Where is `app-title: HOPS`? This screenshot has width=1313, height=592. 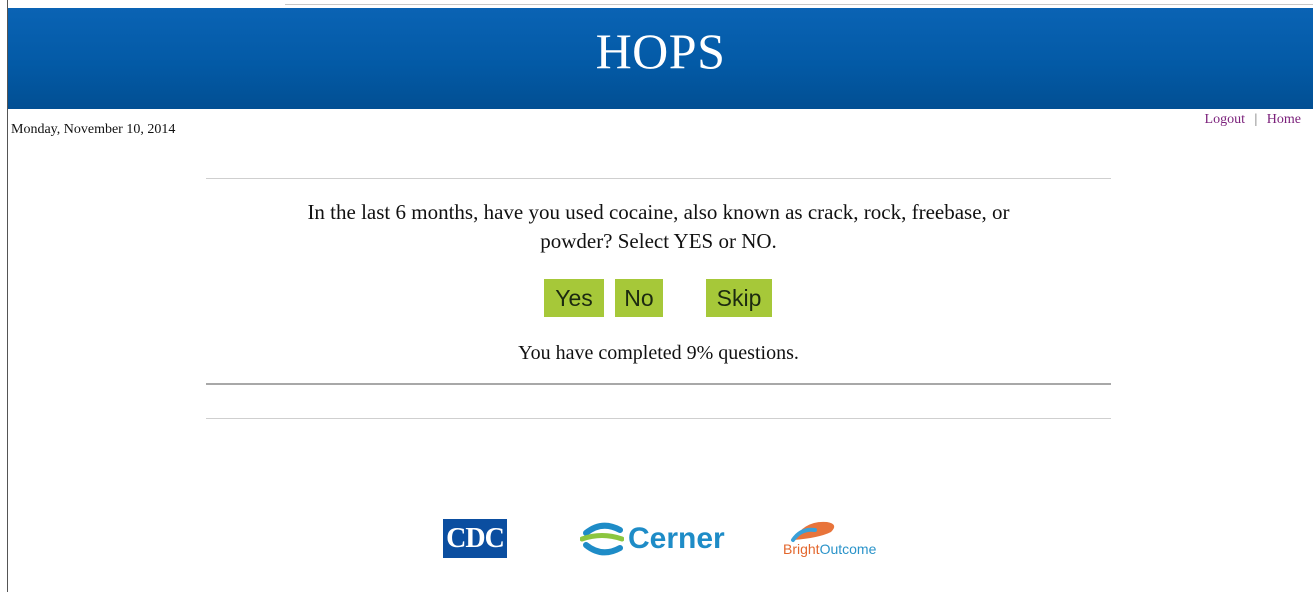
app-title: HOPS is located at coordinates (660, 51).